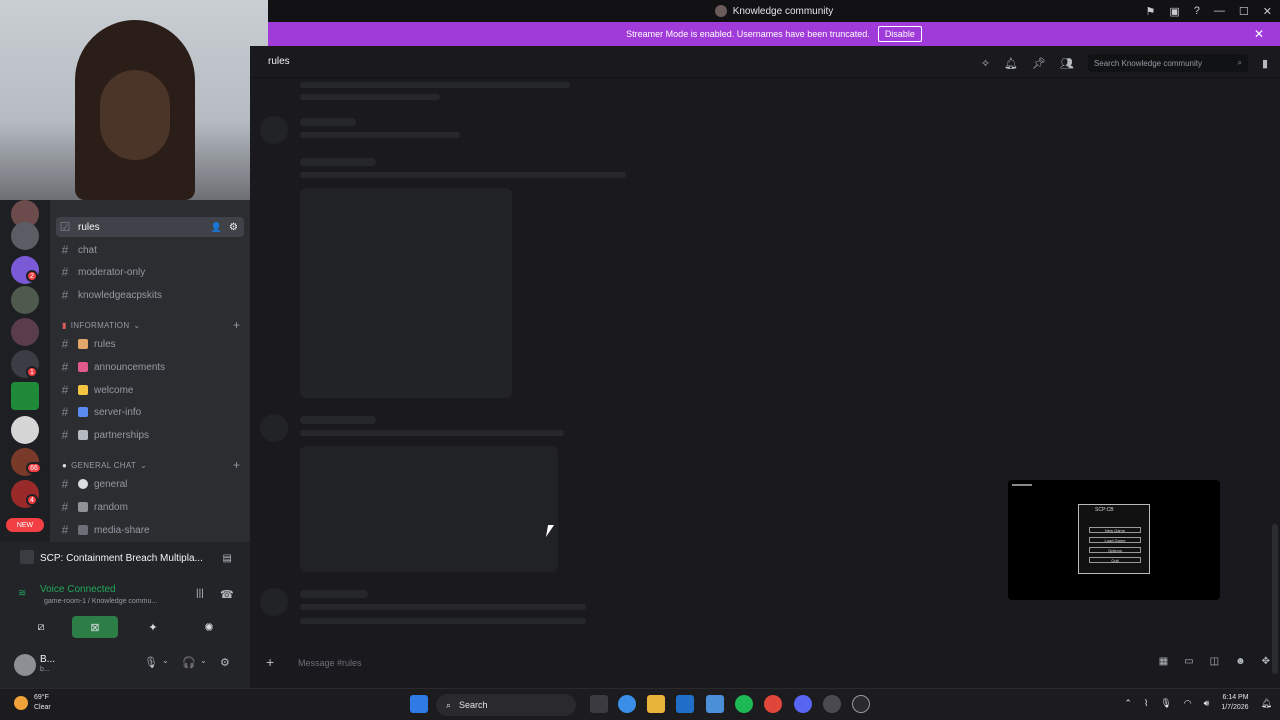 This screenshot has height=720, width=1280. Describe the element at coordinates (1207, 703) in the screenshot. I see `volume-icon: 🔊︎` at that location.